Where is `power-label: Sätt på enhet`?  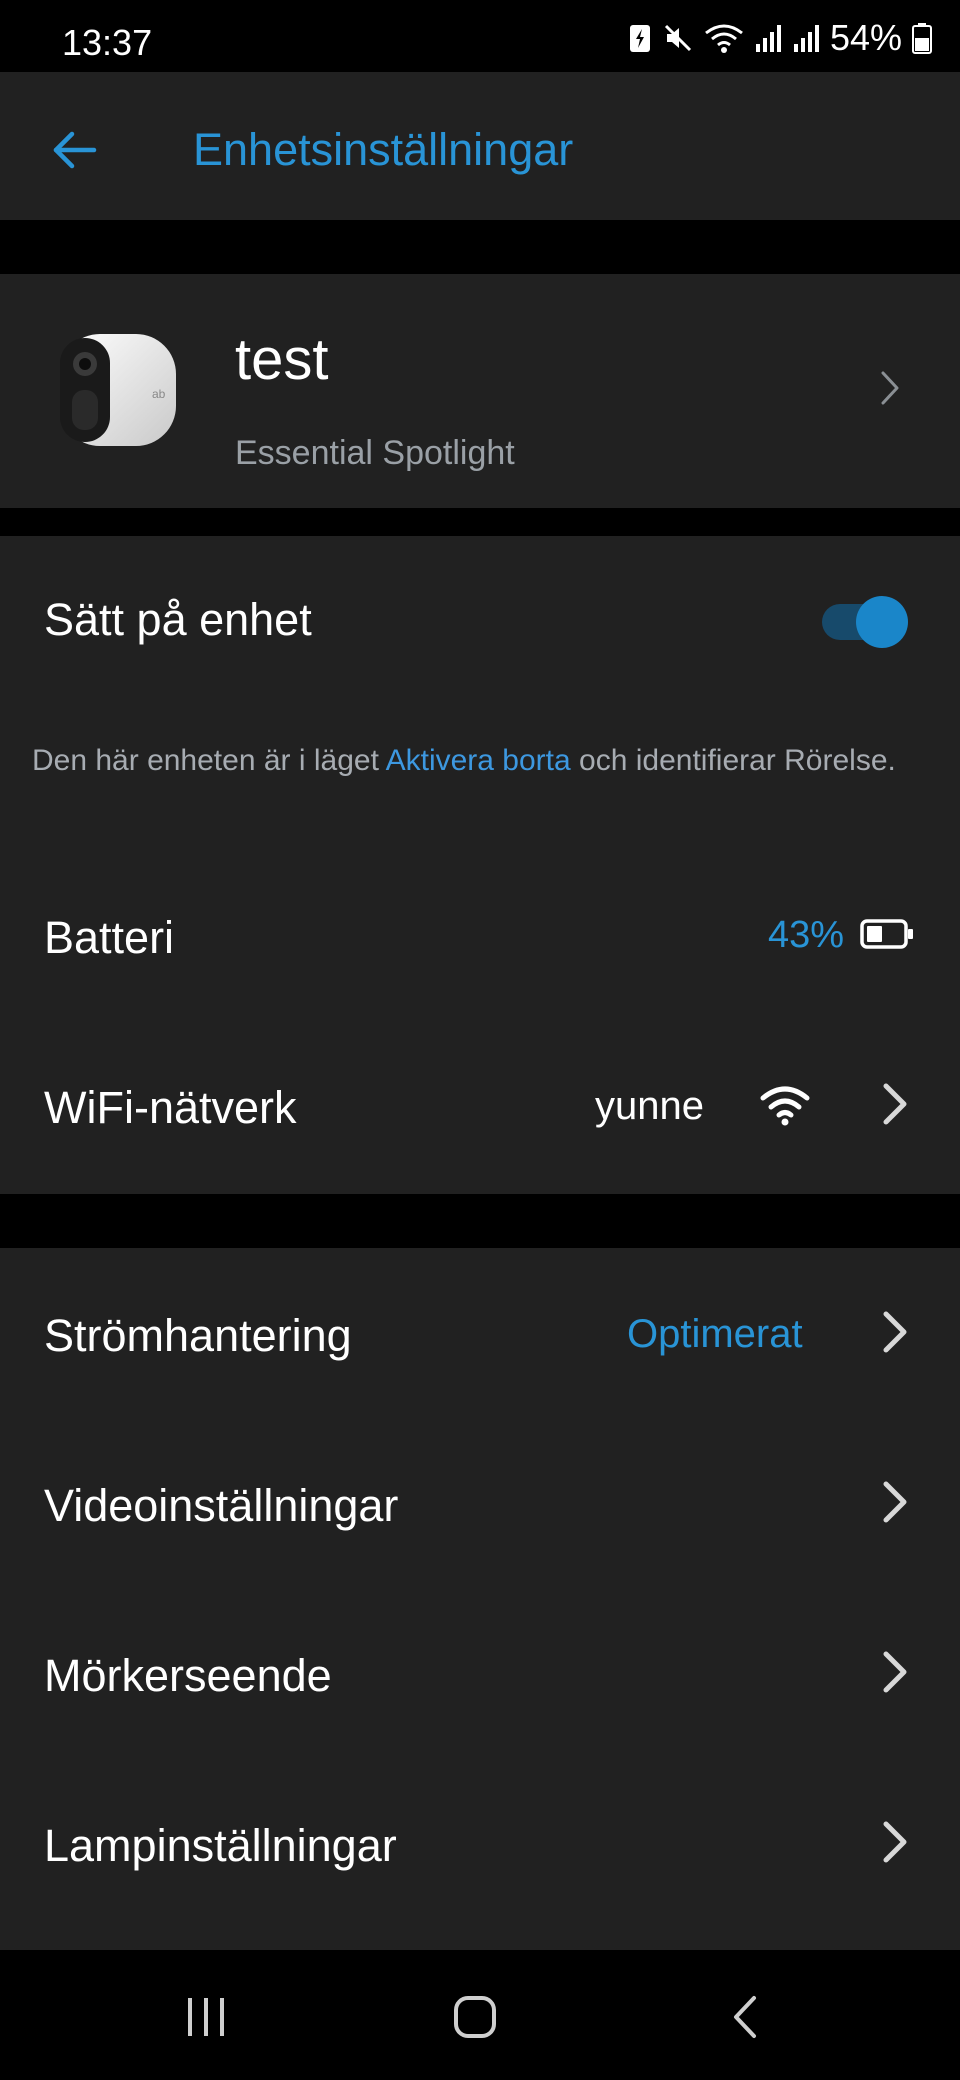
power-label: Sätt på enhet is located at coordinates (178, 619).